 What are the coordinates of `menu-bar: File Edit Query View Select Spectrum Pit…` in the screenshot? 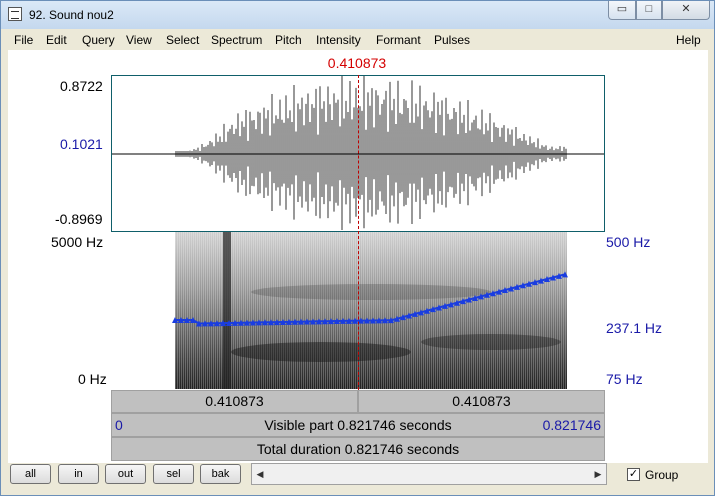 It's located at (358, 40).